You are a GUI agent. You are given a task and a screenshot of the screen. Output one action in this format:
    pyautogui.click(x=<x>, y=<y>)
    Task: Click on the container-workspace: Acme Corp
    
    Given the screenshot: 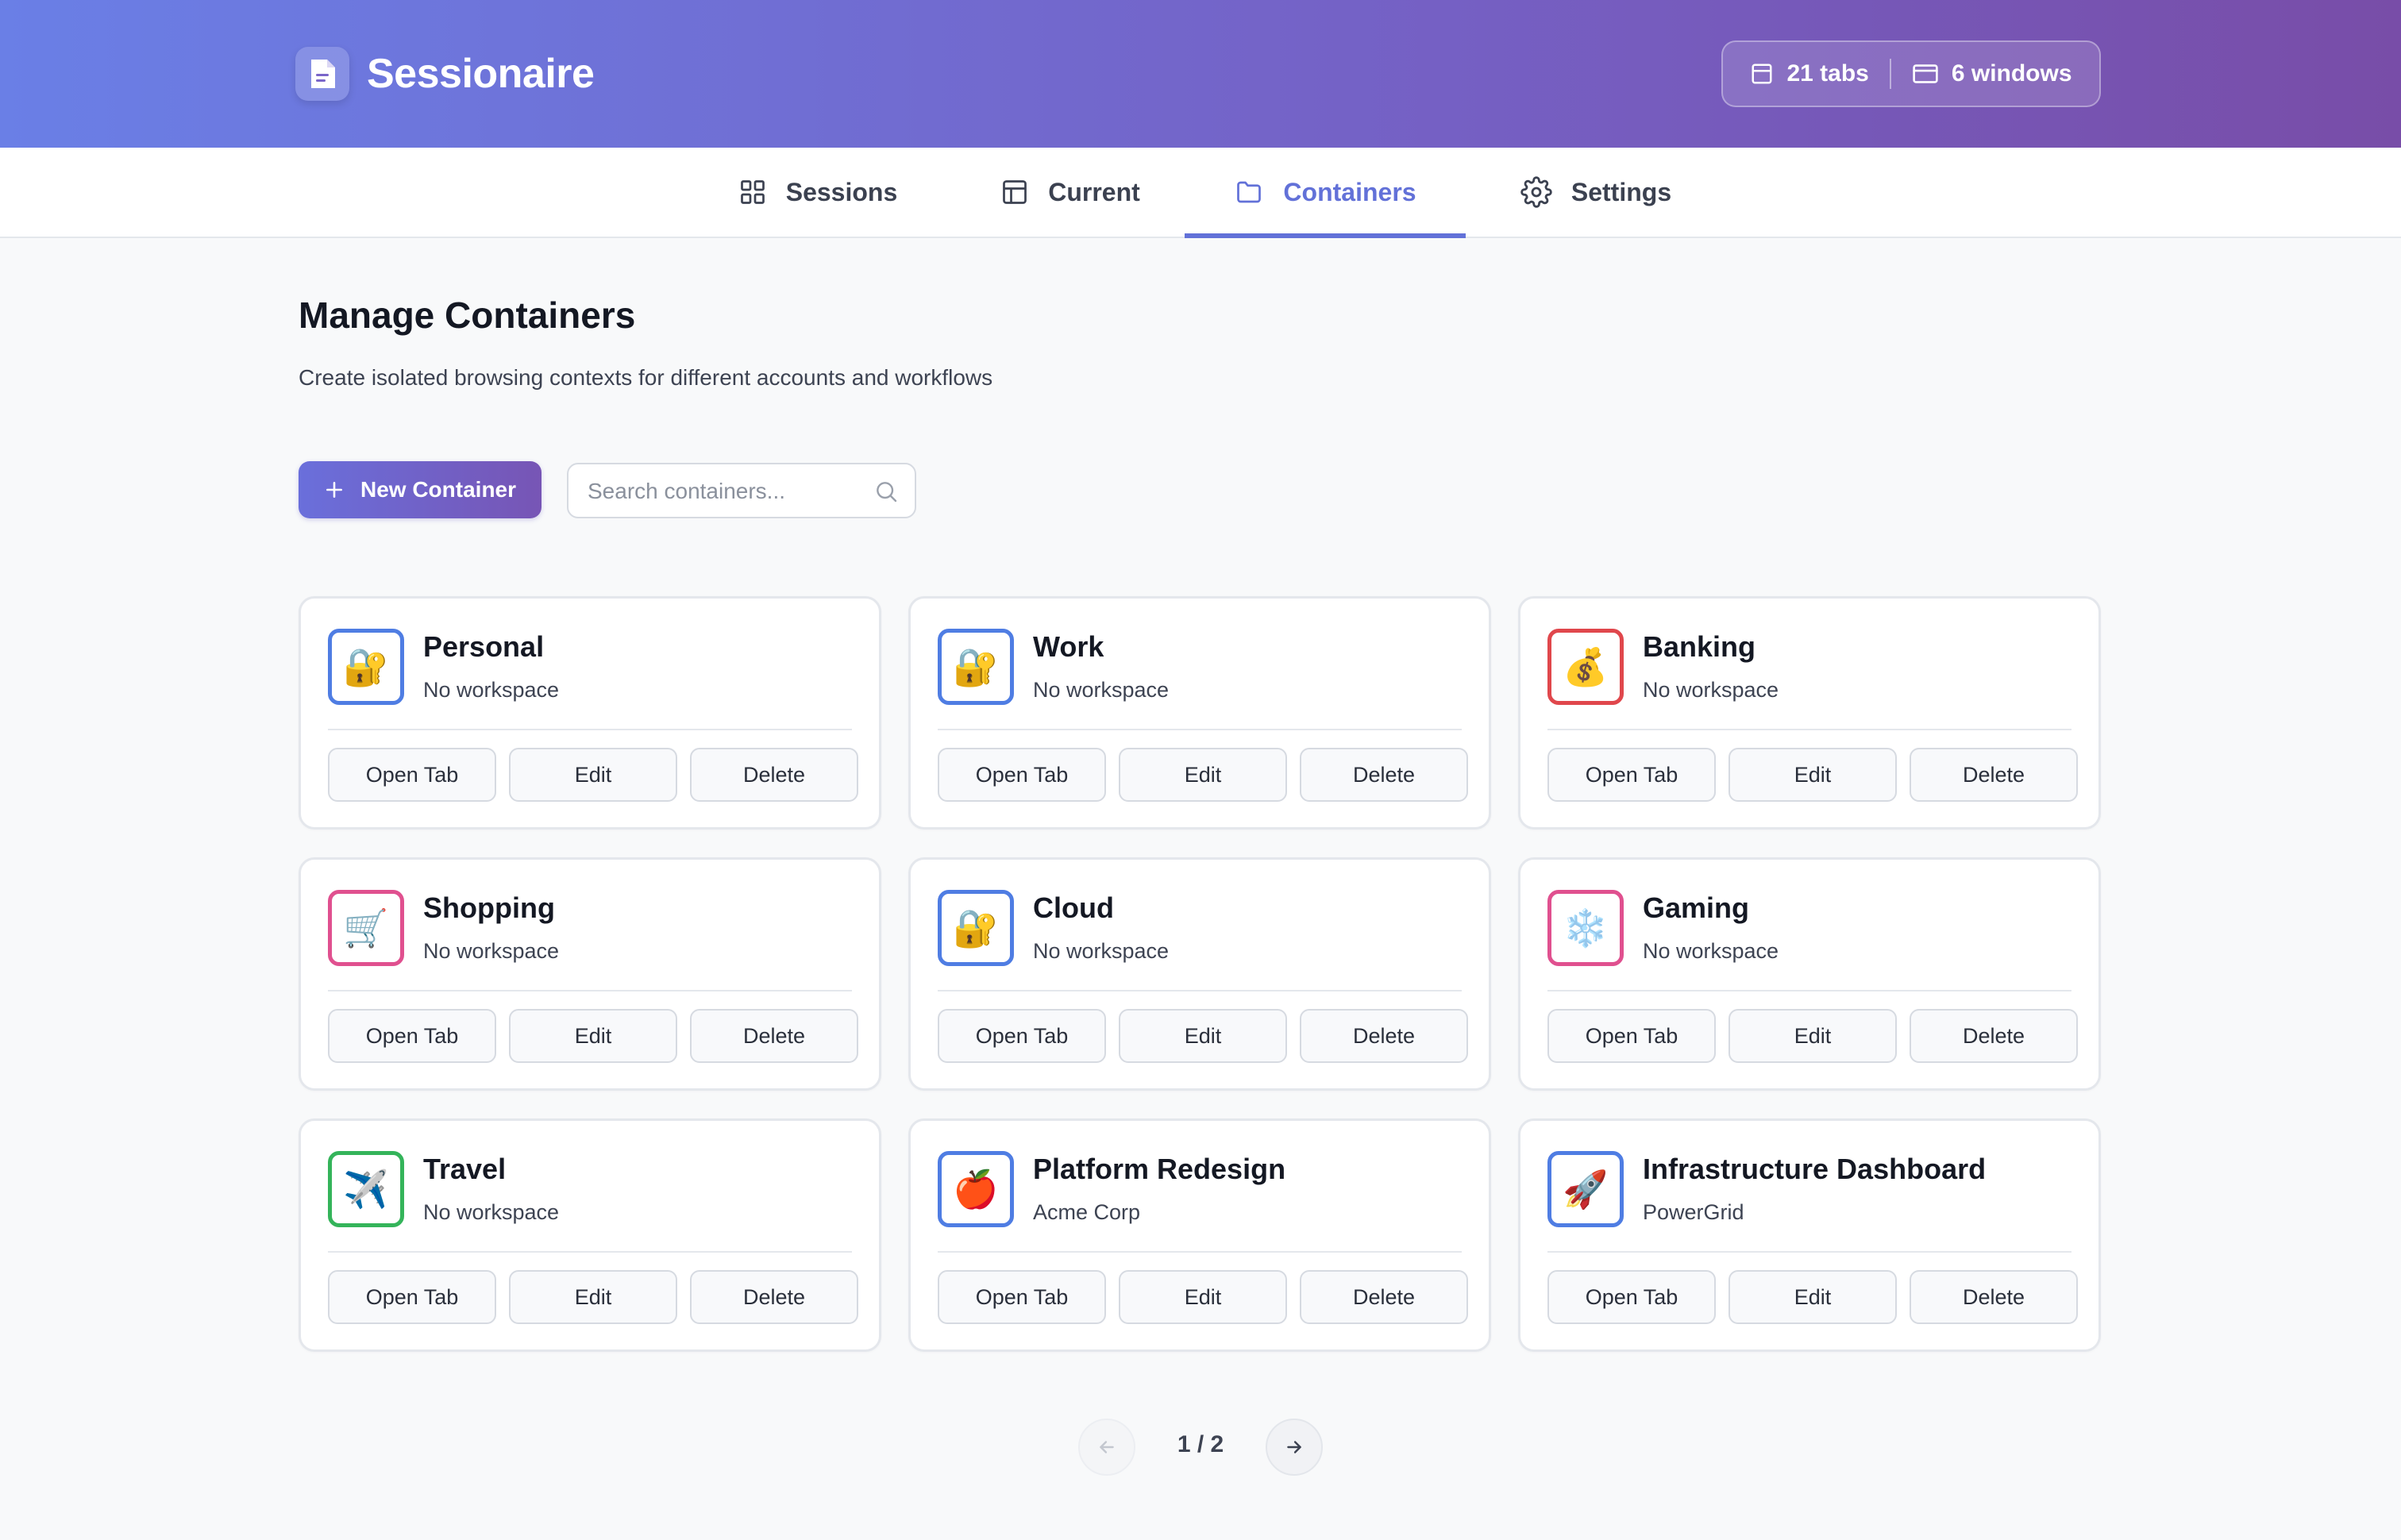 What is the action you would take?
    pyautogui.click(x=1087, y=1212)
    